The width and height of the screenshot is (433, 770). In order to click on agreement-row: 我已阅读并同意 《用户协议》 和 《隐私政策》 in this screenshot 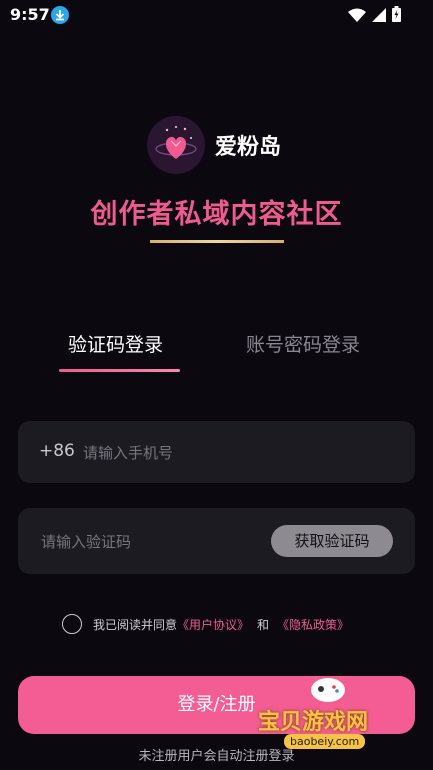, I will do `click(205, 624)`.